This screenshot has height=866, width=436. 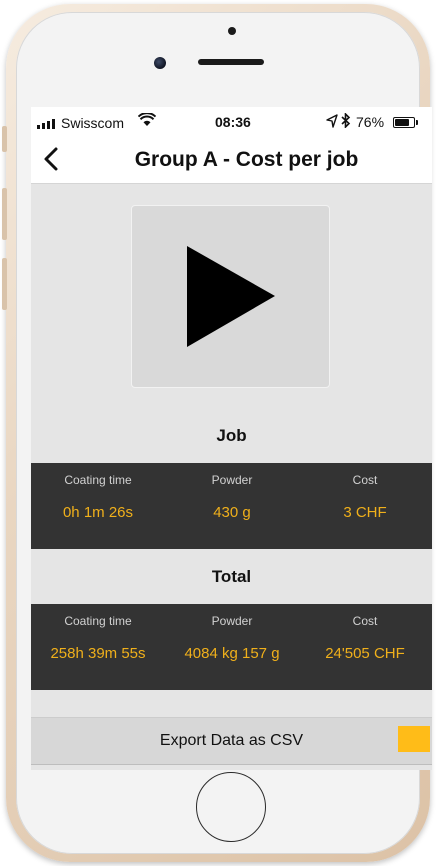 What do you see at coordinates (370, 122) in the screenshot?
I see `battery-percent: 76%` at bounding box center [370, 122].